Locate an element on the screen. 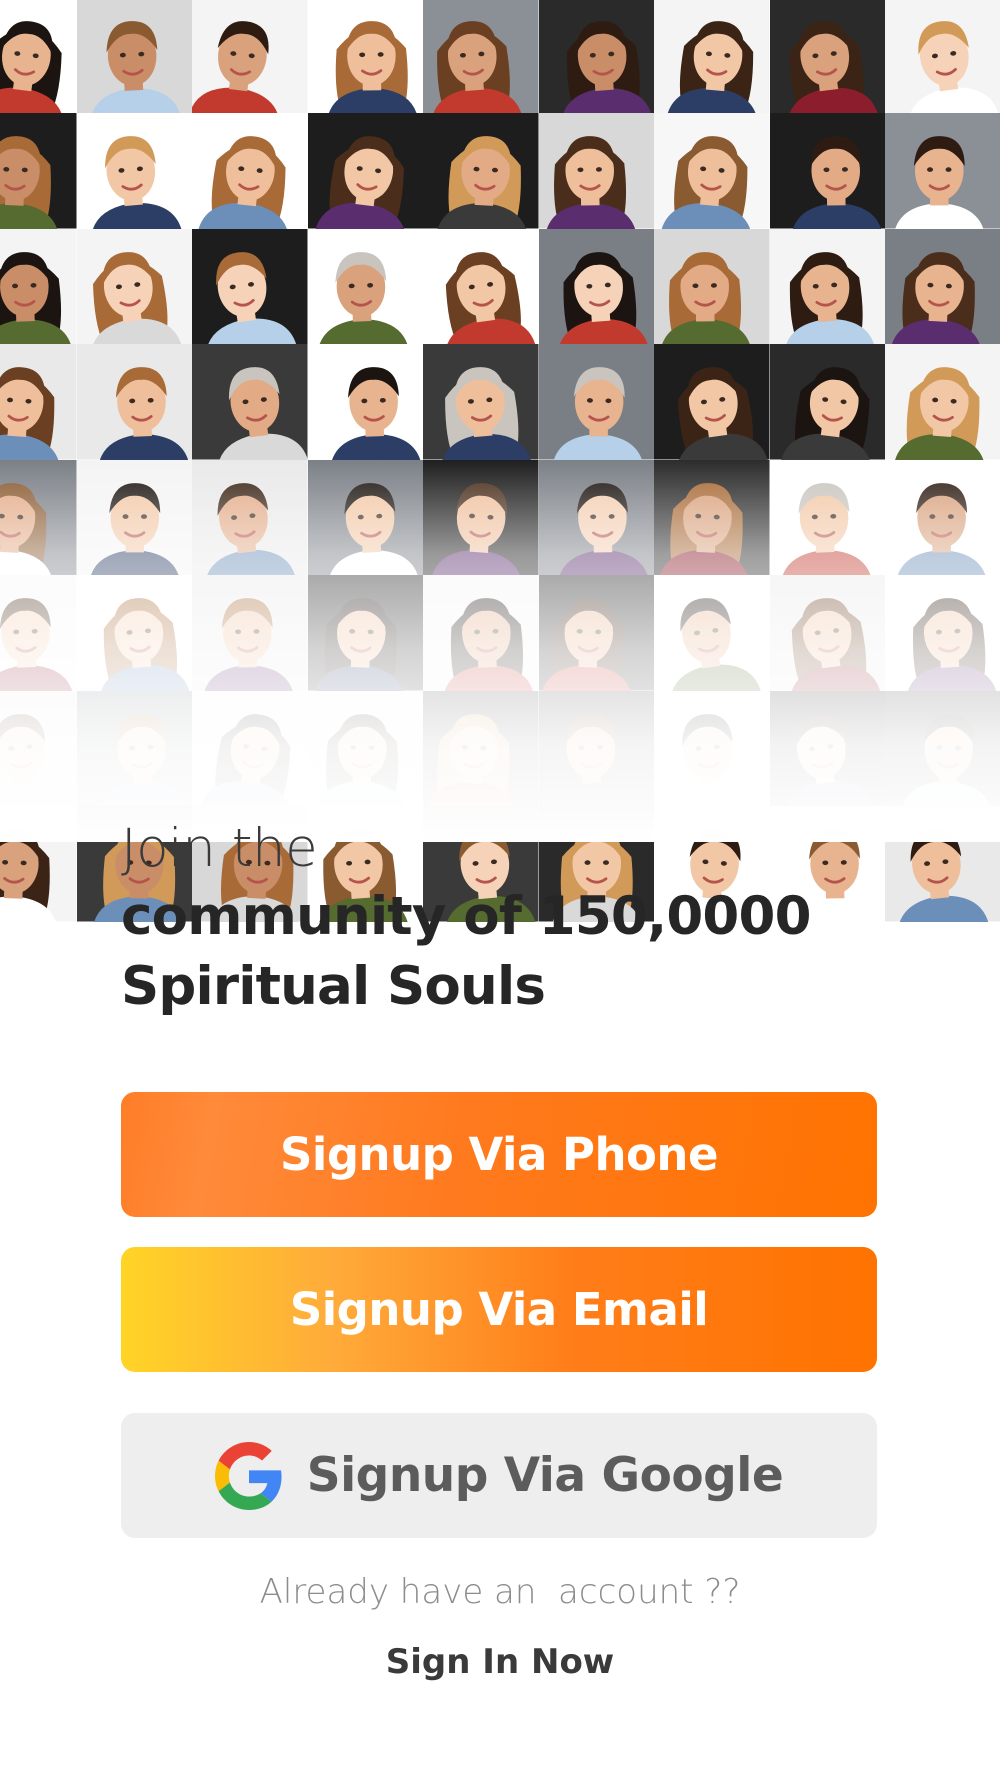 The image size is (1000, 1778). signup-phone-label: Signup Via Phone is located at coordinates (499, 1154).